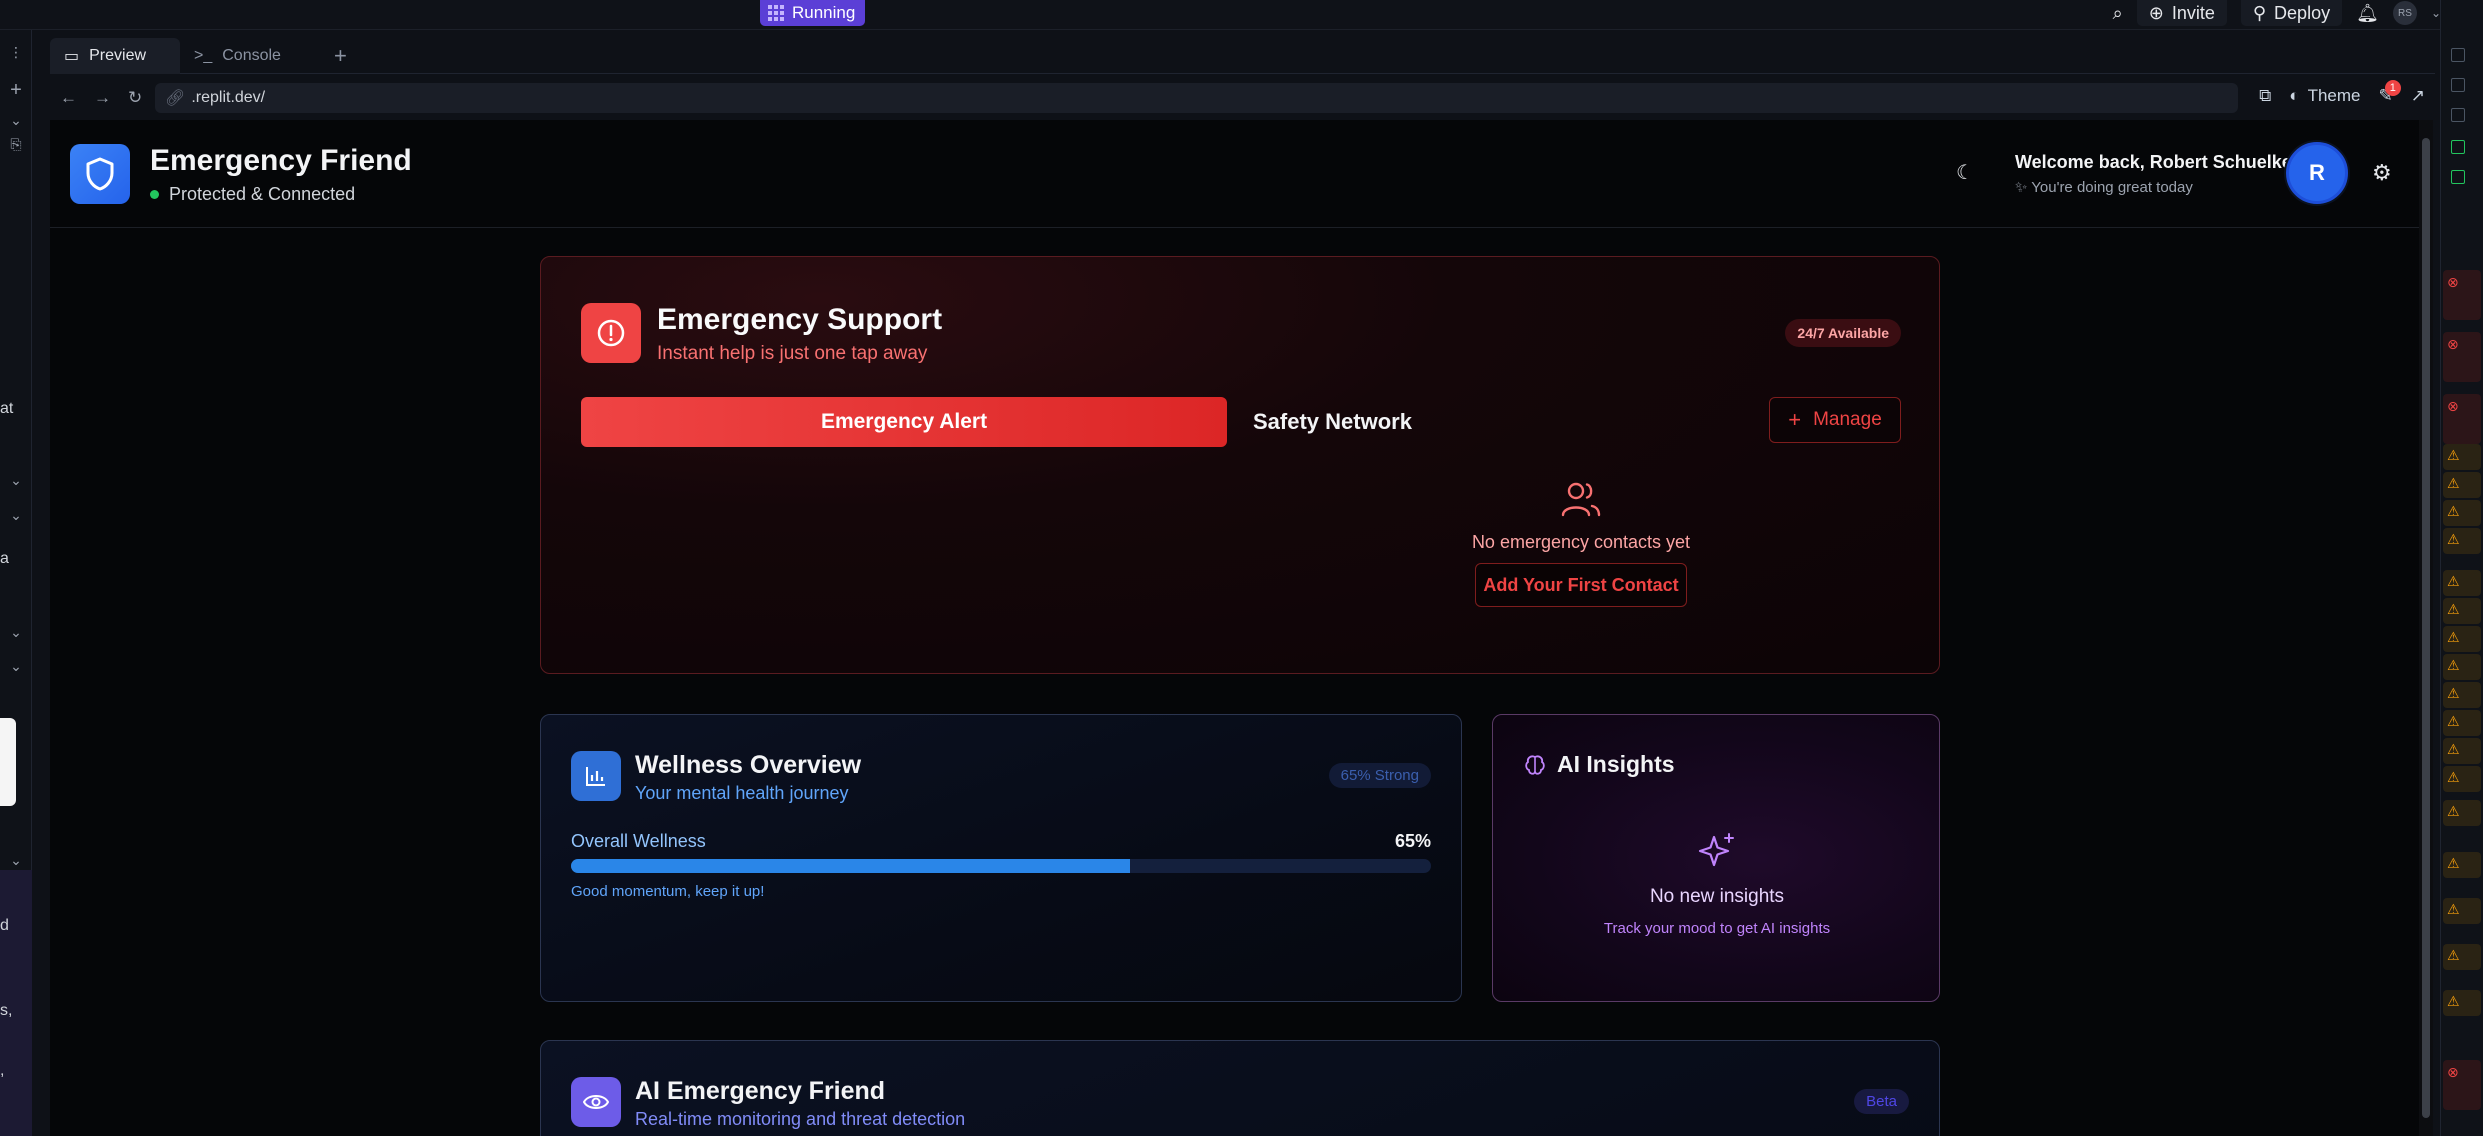 The image size is (2483, 1136). Describe the element at coordinates (742, 793) in the screenshot. I see `wellness-subtitle: Your mental health journey` at that location.